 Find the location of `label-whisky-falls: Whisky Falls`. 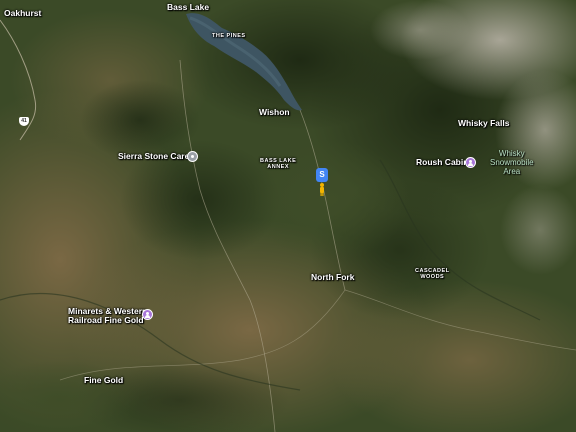

label-whisky-falls: Whisky Falls is located at coordinates (484, 123).